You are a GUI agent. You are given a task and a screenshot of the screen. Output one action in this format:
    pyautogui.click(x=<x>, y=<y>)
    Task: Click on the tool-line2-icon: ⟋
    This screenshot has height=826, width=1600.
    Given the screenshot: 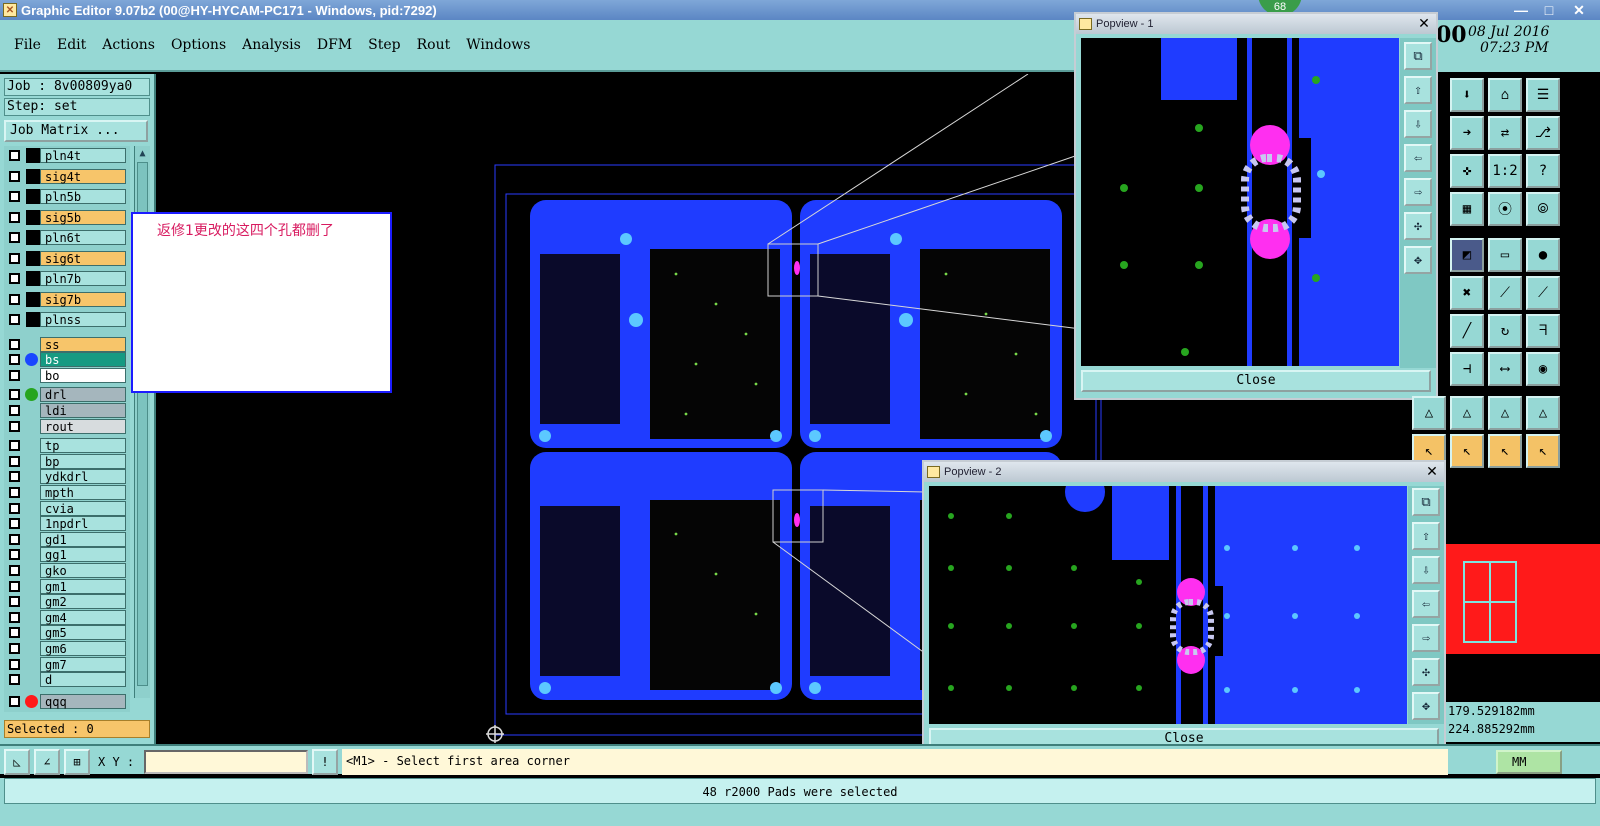 What is the action you would take?
    pyautogui.click(x=1543, y=293)
    